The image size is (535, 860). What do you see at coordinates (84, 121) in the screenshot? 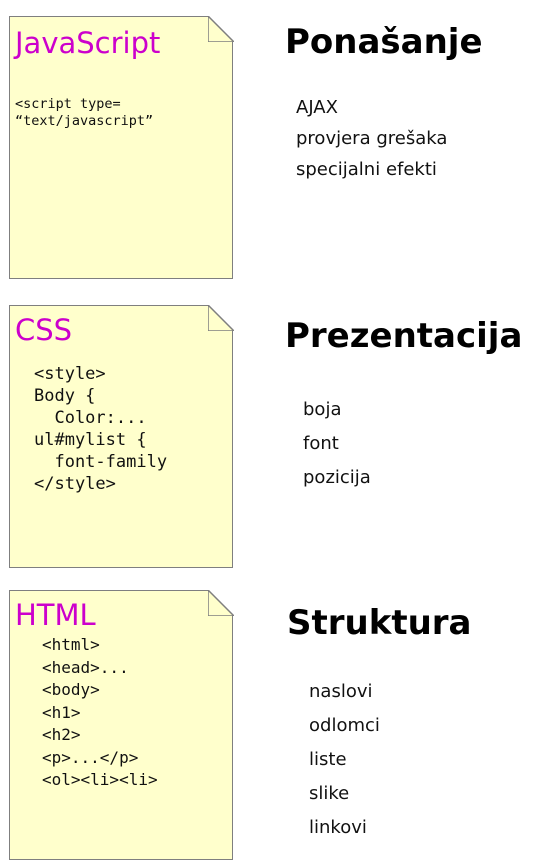
I see `javascript-code-line: “text/javascript”` at bounding box center [84, 121].